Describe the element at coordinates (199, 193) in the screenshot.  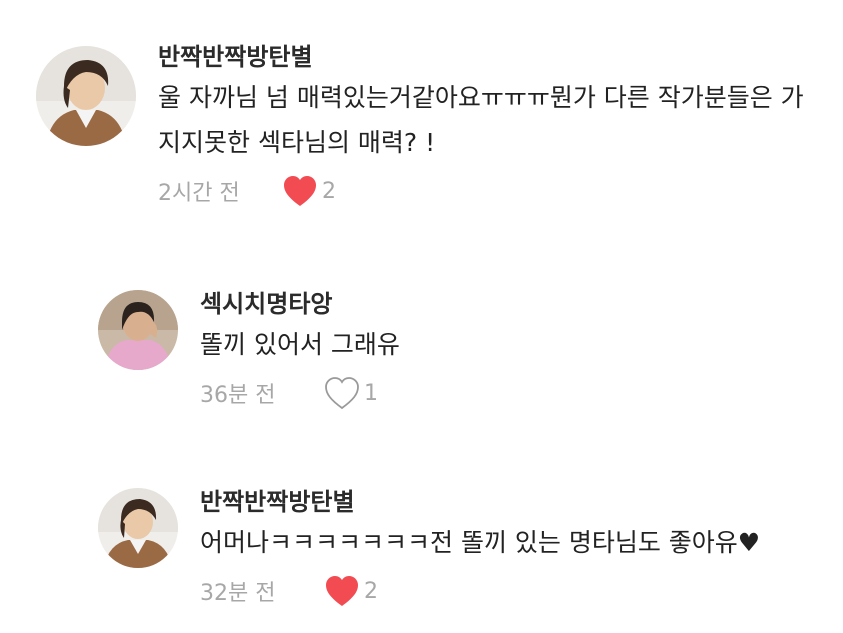
I see `comment-time: 2시간 전` at that location.